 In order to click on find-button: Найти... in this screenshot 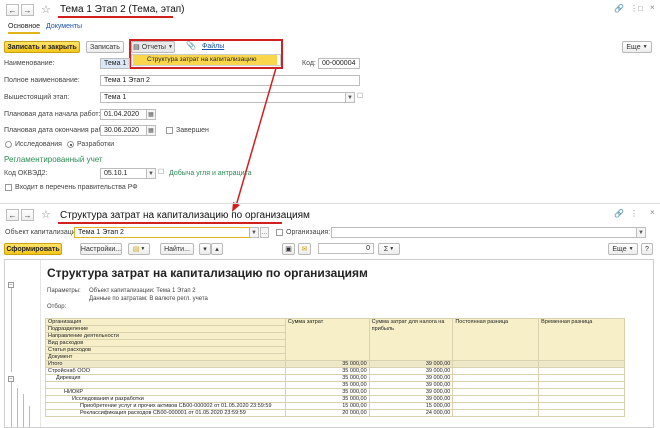, I will do `click(177, 249)`.